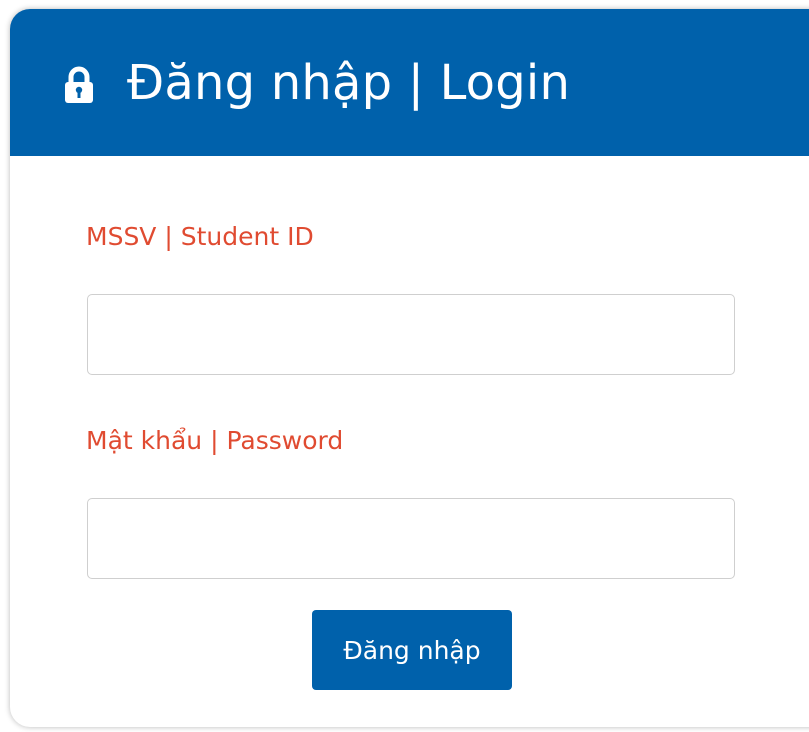 This screenshot has width=809, height=732. I want to click on password-label: Mật khẩu | Password, so click(215, 440).